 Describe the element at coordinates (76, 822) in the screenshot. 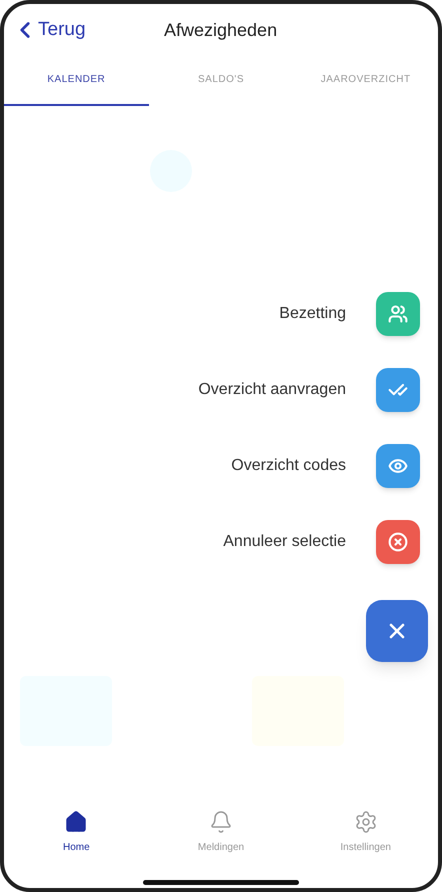

I see `home-icon` at that location.